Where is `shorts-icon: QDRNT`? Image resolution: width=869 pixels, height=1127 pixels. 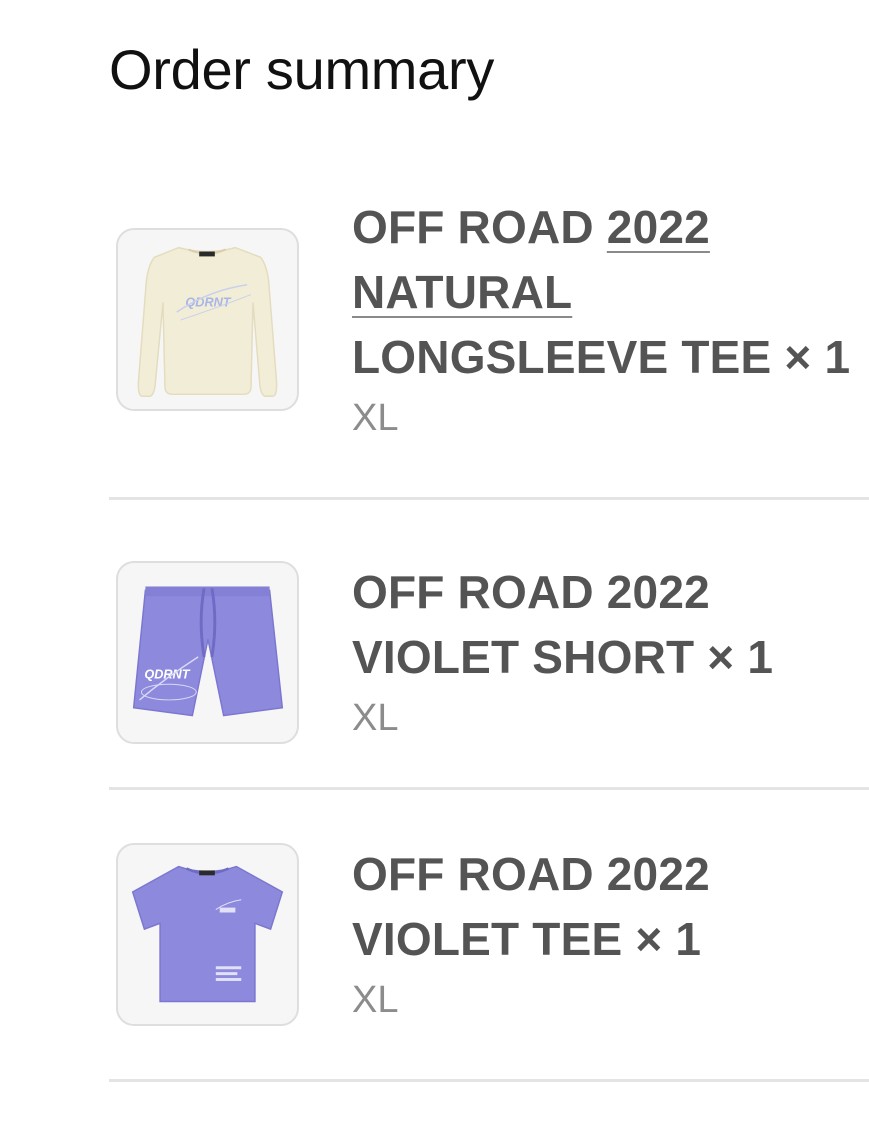
shorts-icon: QDRNT is located at coordinates (208, 651).